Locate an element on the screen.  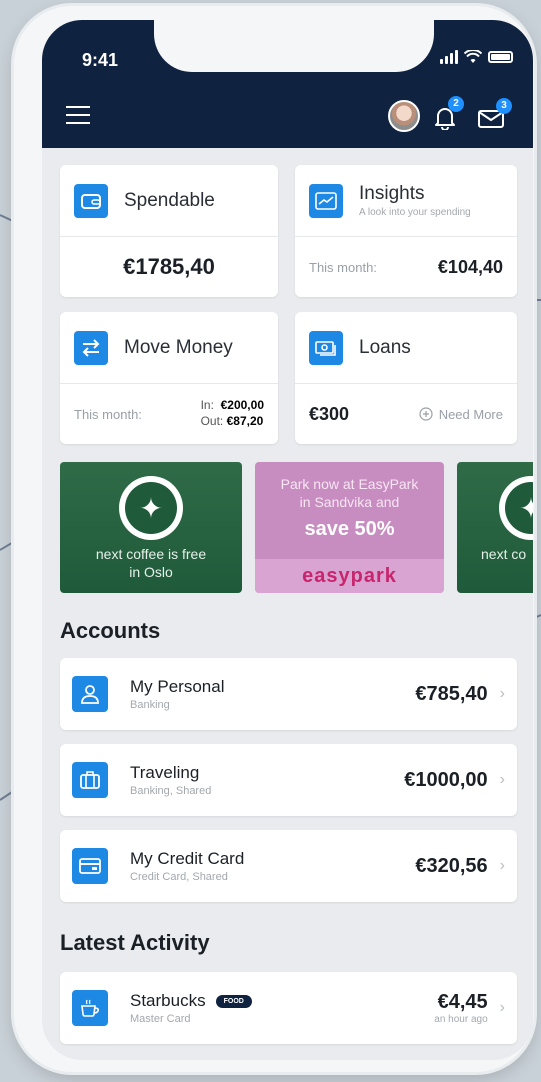
spendable-card: Spendable €1785,40 is located at coordinates (169, 231).